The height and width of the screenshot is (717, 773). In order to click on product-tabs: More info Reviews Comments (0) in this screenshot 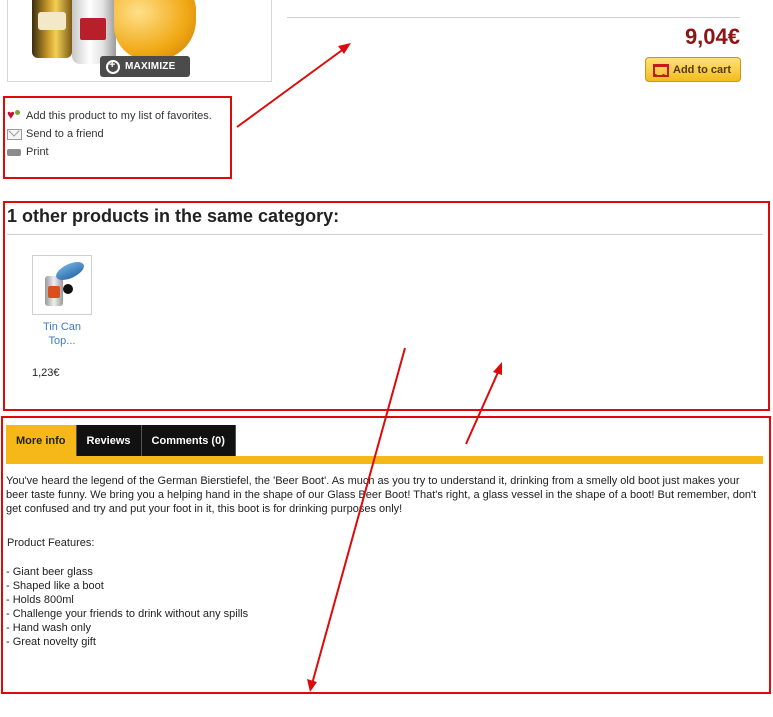, I will do `click(121, 440)`.